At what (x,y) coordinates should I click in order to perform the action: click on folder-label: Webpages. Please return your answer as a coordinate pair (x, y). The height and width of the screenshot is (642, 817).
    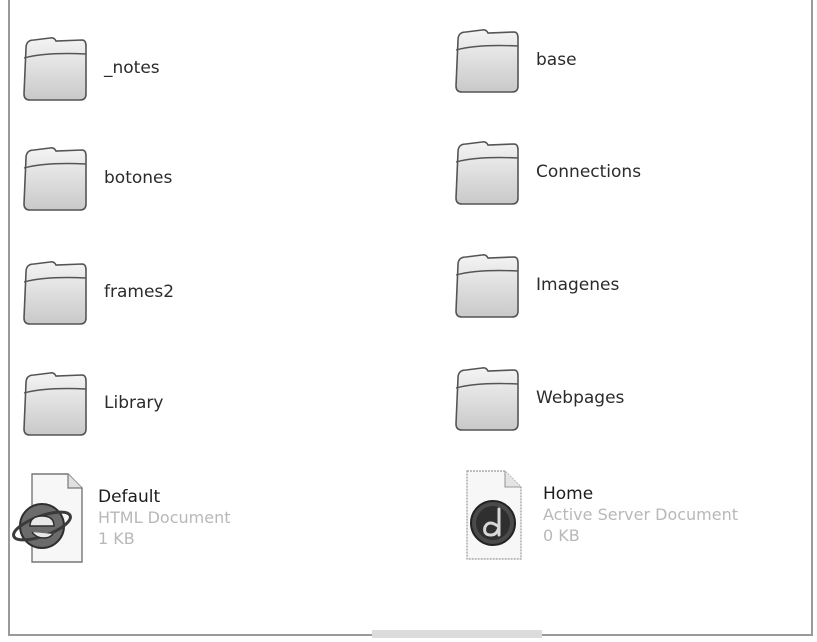
    Looking at the image, I should click on (580, 398).